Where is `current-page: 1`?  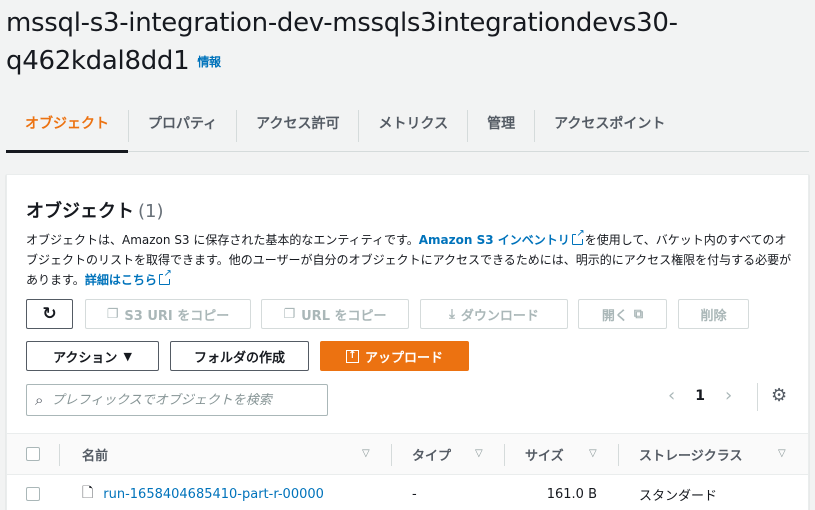
current-page: 1 is located at coordinates (700, 396).